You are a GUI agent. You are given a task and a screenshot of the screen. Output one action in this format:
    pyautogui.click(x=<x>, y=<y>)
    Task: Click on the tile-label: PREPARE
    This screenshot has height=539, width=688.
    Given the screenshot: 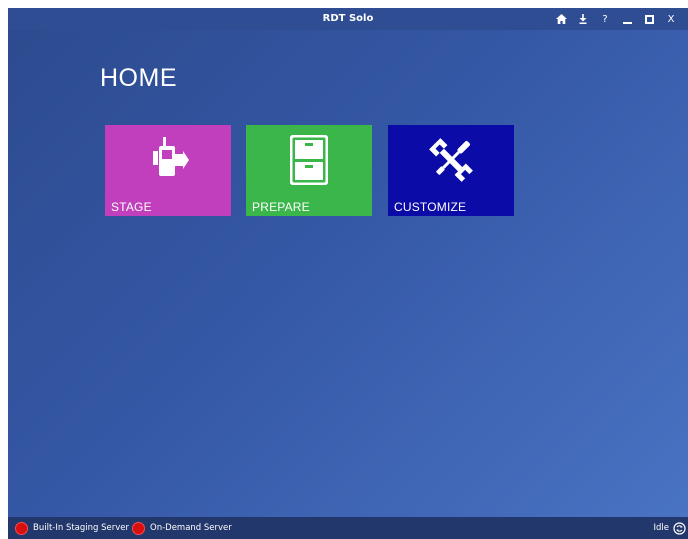 What is the action you would take?
    pyautogui.click(x=281, y=207)
    